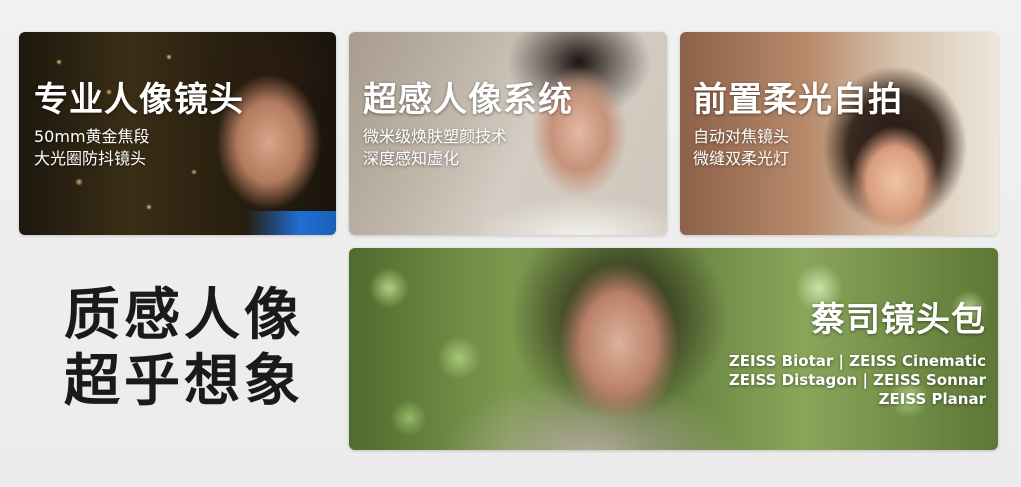 The height and width of the screenshot is (487, 1021). I want to click on card-subtitle-line: 50mm黄金焦段, so click(92, 136).